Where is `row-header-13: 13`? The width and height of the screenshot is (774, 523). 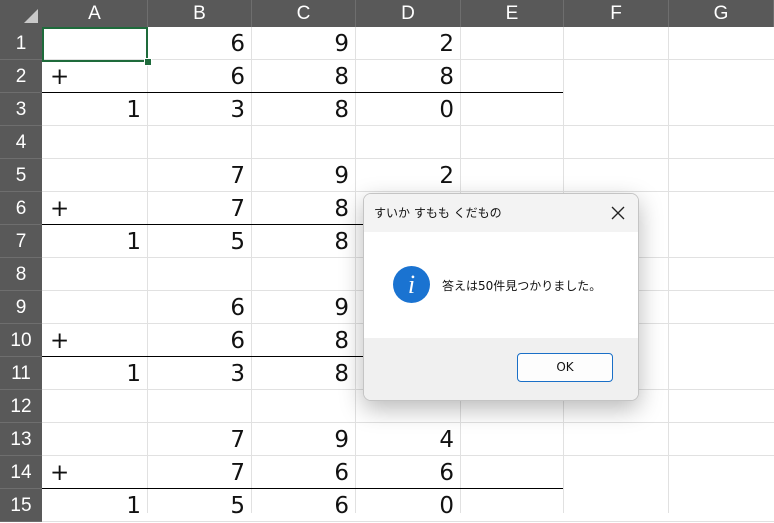
row-header-13: 13 is located at coordinates (21, 439).